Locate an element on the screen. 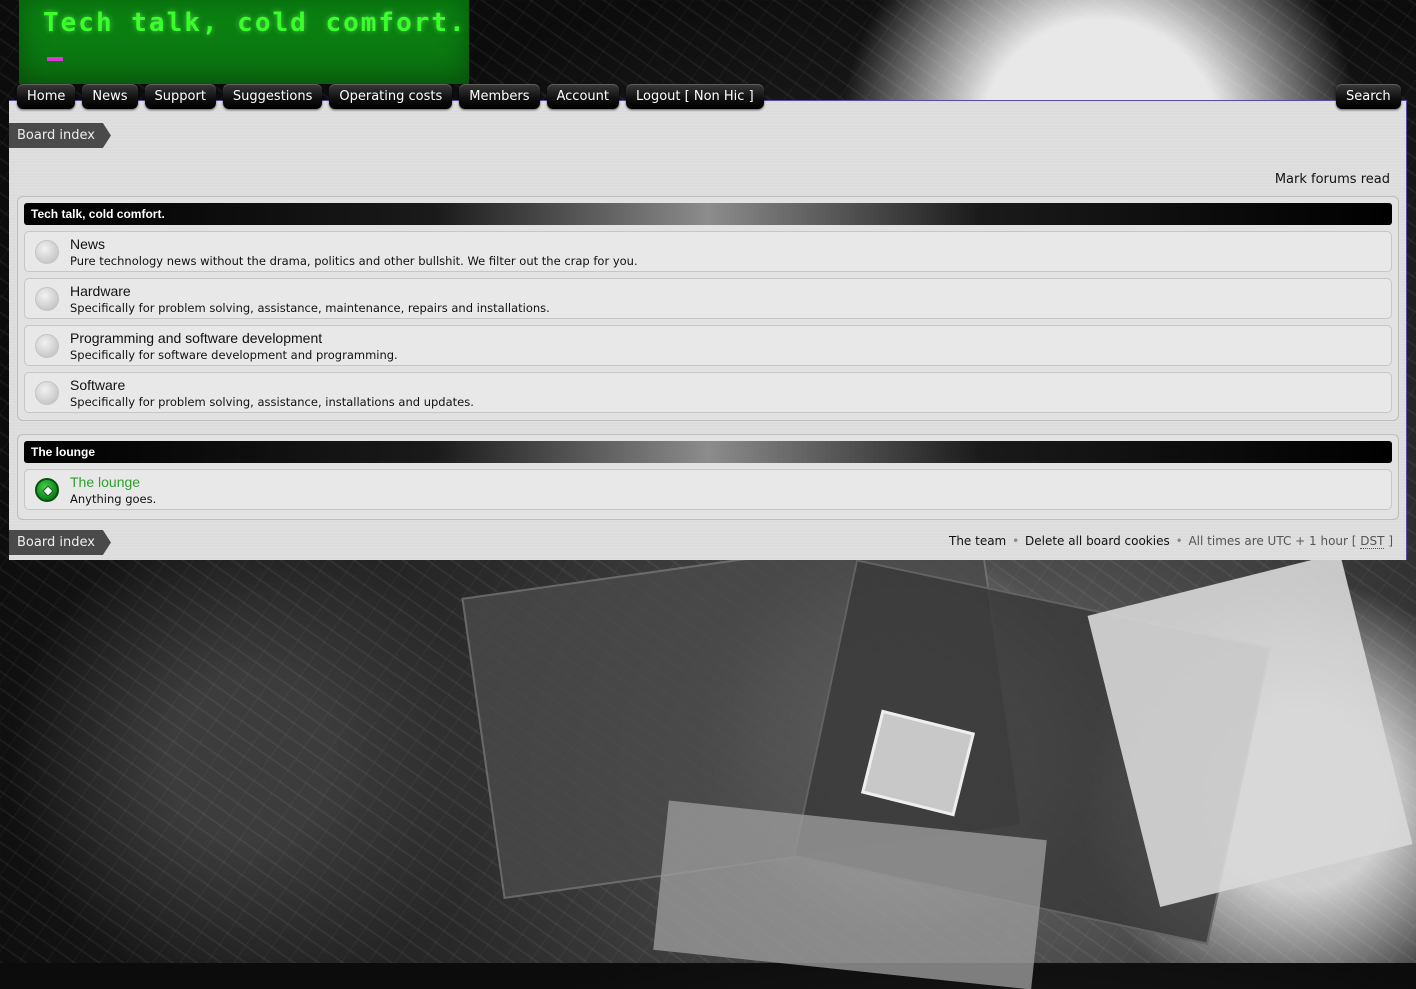 Image resolution: width=1416 pixels, height=989 pixels. the-team-link: The team is located at coordinates (977, 541).